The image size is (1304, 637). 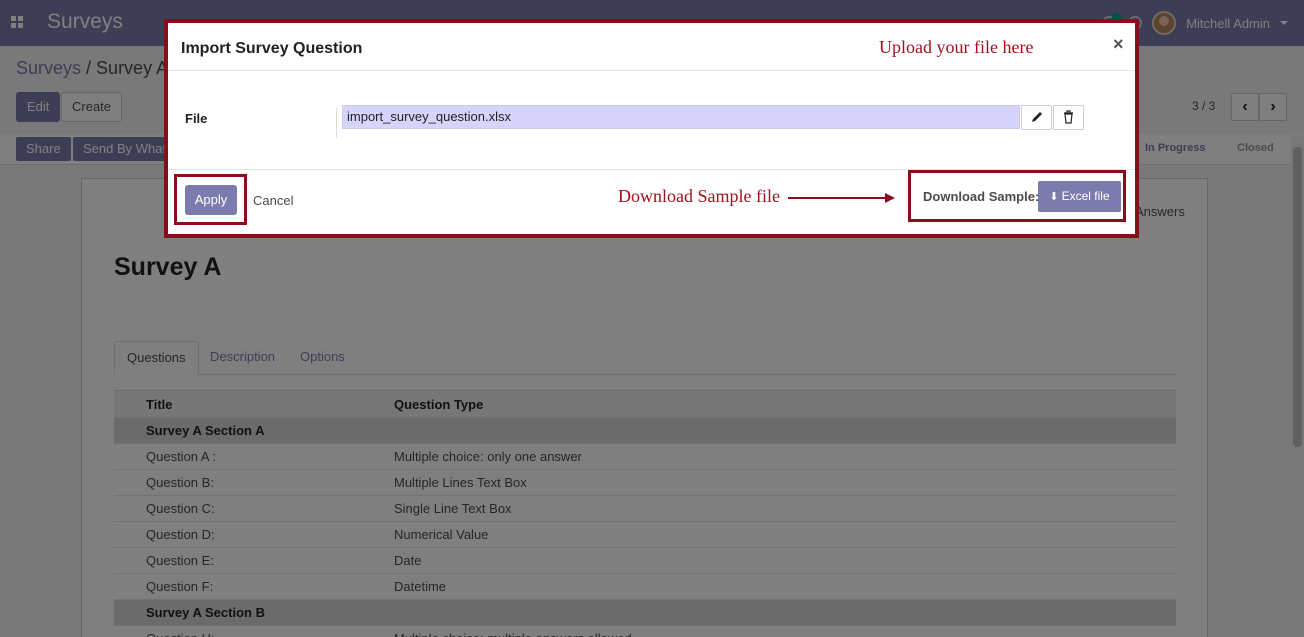 I want to click on download-annotation: Download Sample file, so click(x=699, y=196).